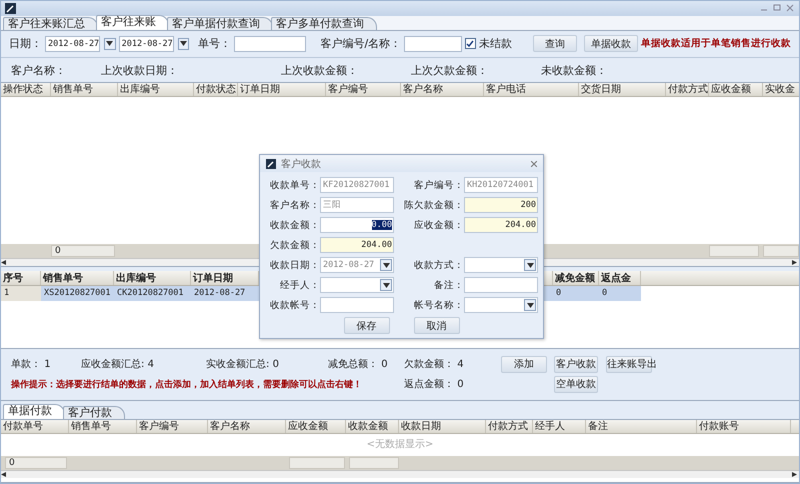  What do you see at coordinates (781, 89) in the screenshot?
I see `column-header: 实收金` at bounding box center [781, 89].